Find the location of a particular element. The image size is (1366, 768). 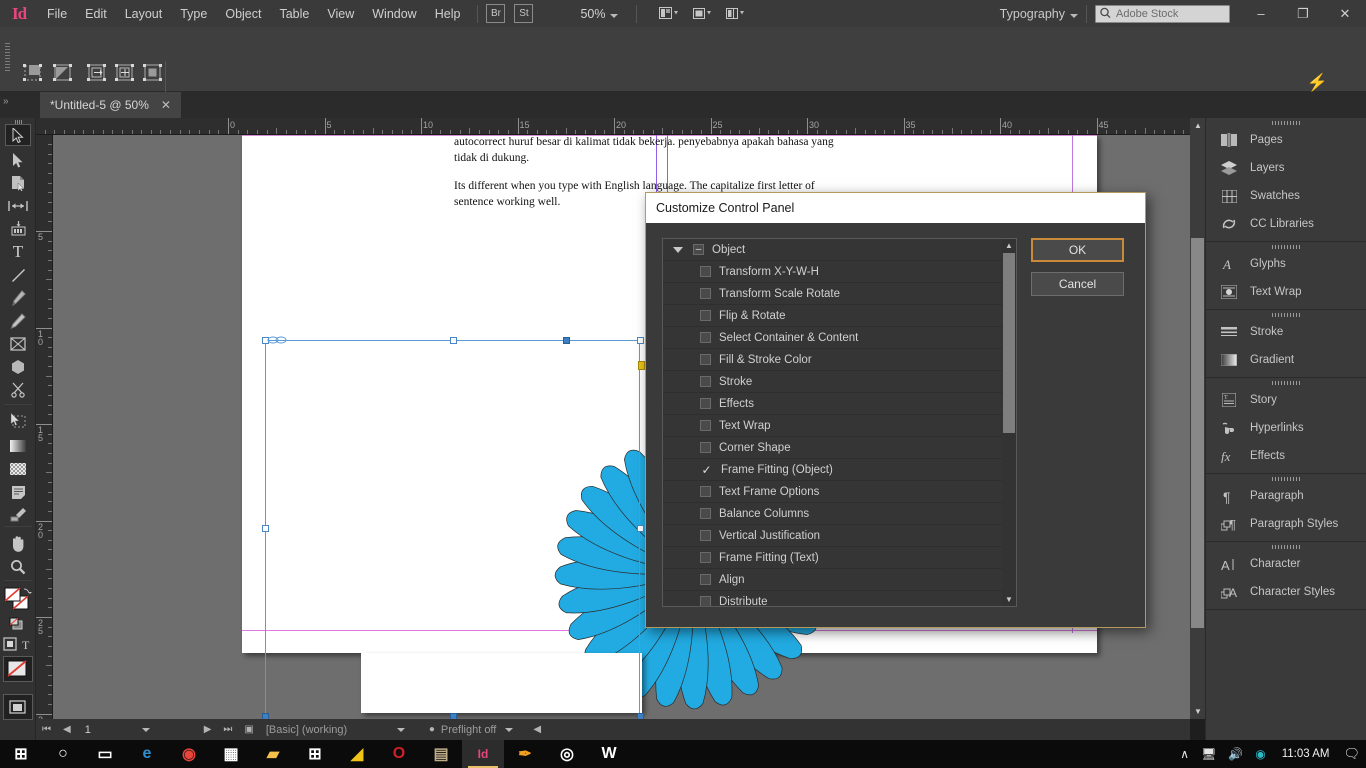

dock-item-paragraph: ¶ Paragraph is located at coordinates (1286, 496).